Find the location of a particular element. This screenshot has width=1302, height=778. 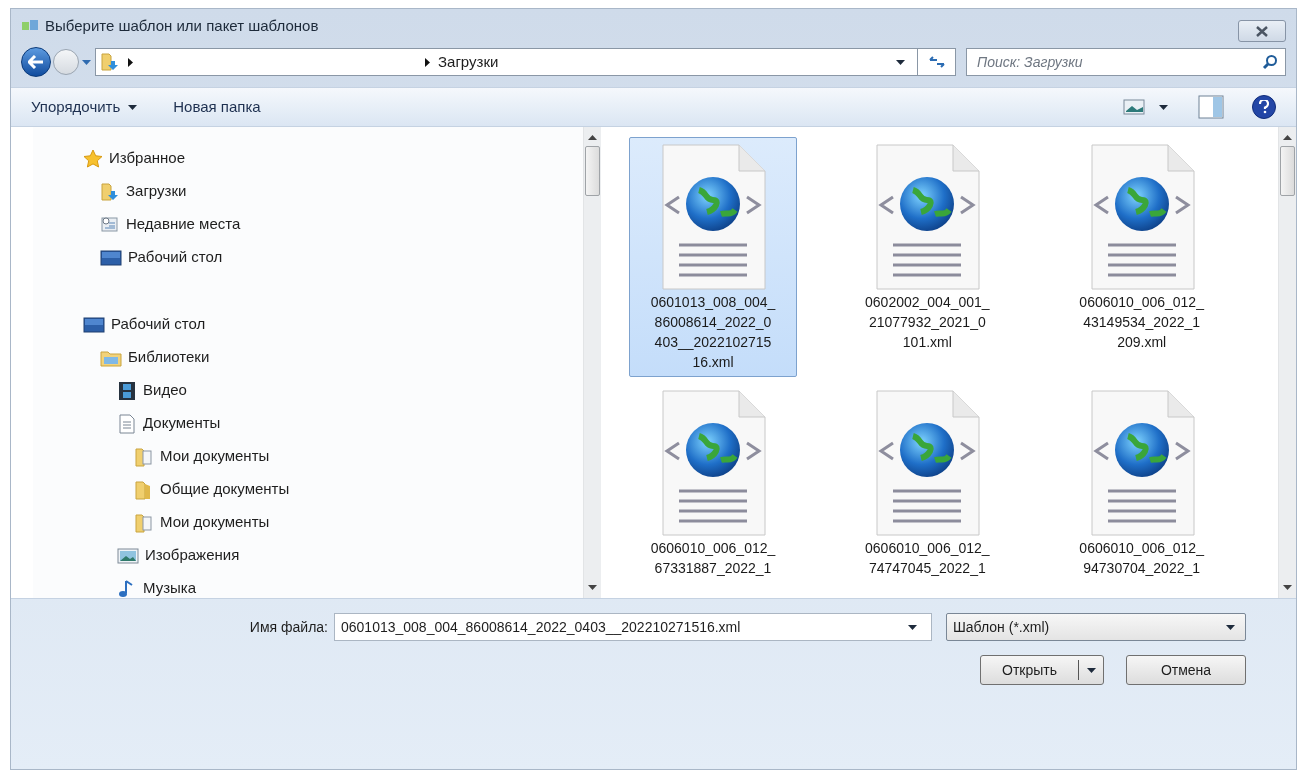

nav-tree-item: Видео is located at coordinates (165, 390).